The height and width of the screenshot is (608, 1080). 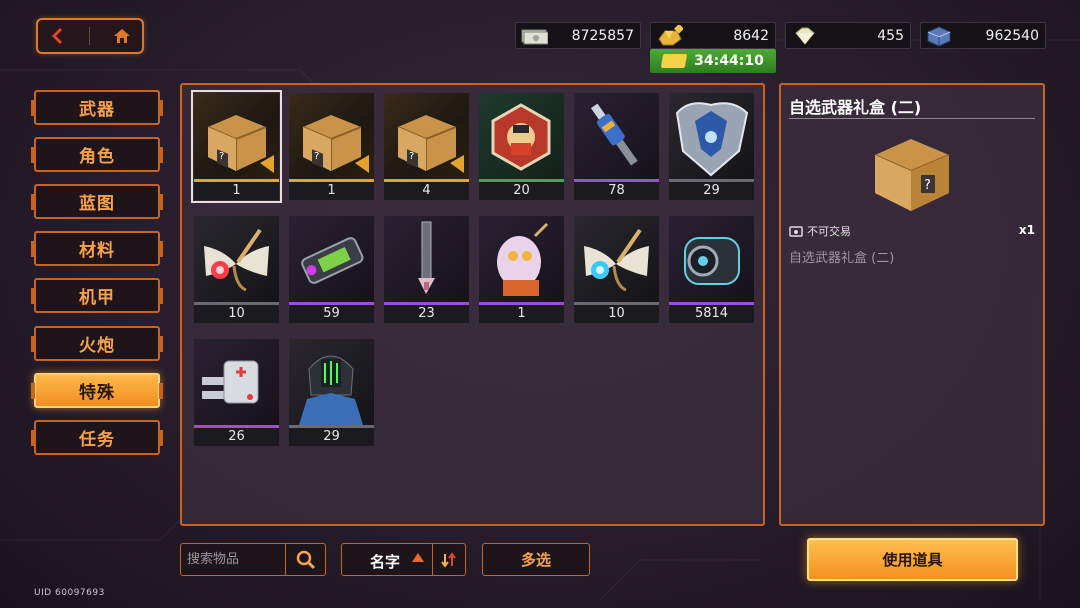 I want to click on inventory-slot: 5814, so click(x=711, y=269).